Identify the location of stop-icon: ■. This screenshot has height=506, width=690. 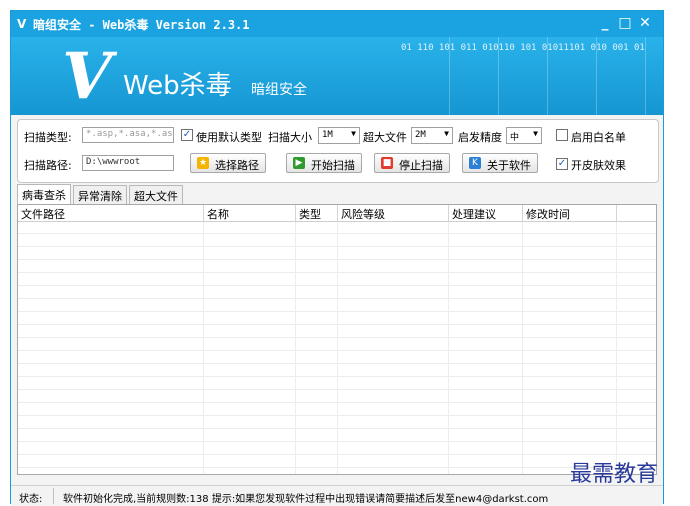
(387, 163).